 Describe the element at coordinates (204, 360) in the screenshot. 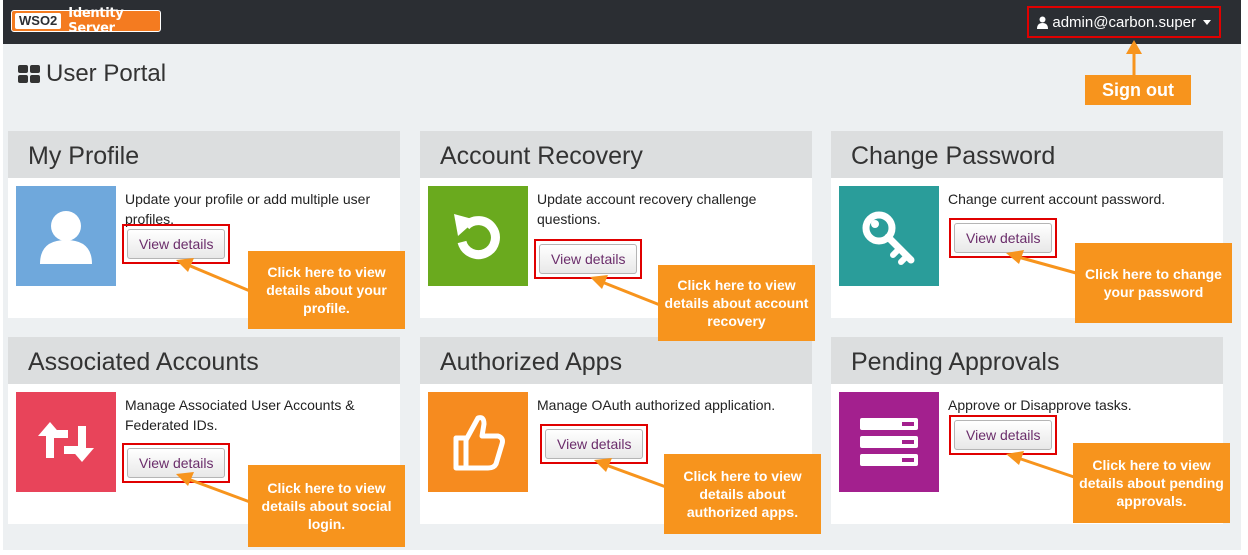

I see `panel-title: Associated Accounts` at that location.